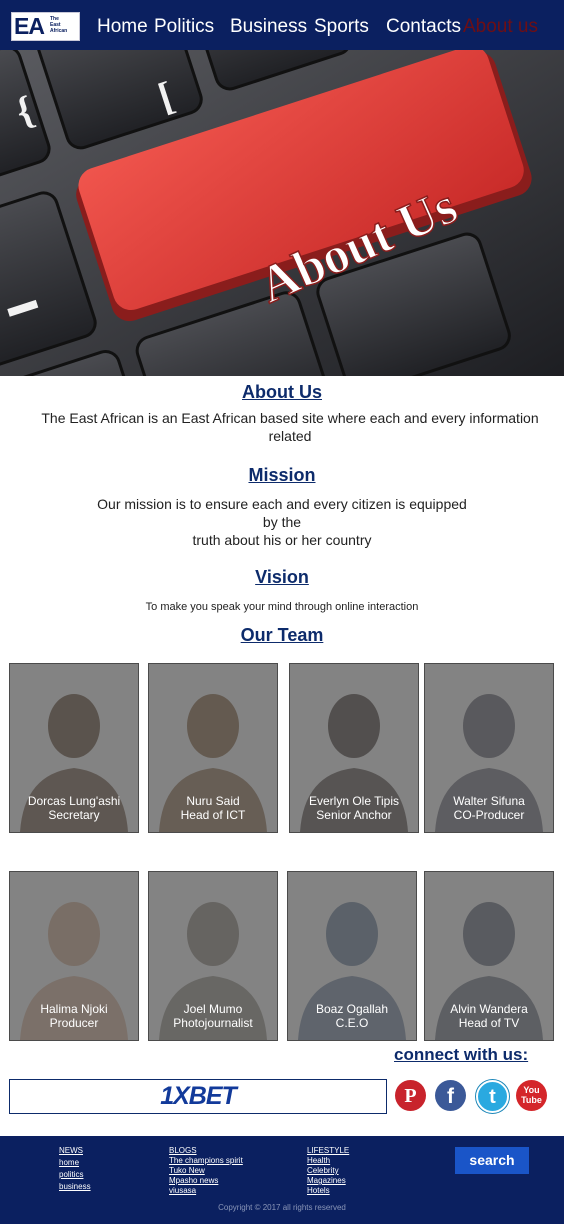  Describe the element at coordinates (71, 1150) in the screenshot. I see `footer-news-heading: NEWS` at that location.